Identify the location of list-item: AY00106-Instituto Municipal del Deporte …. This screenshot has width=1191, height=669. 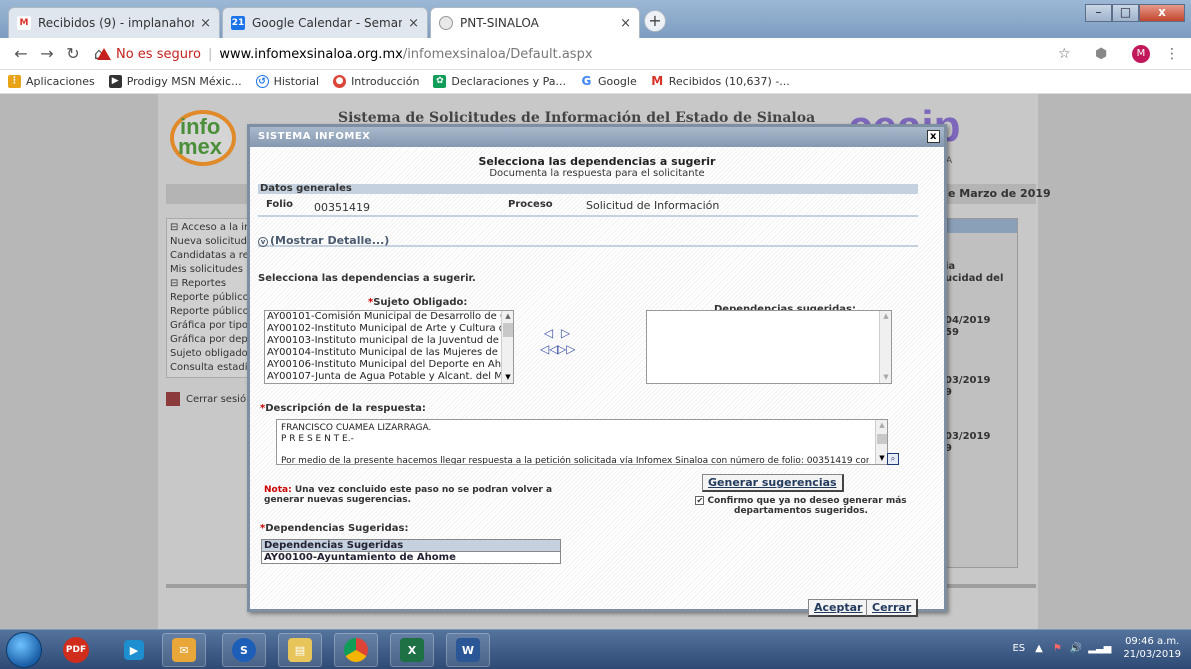
(383, 365).